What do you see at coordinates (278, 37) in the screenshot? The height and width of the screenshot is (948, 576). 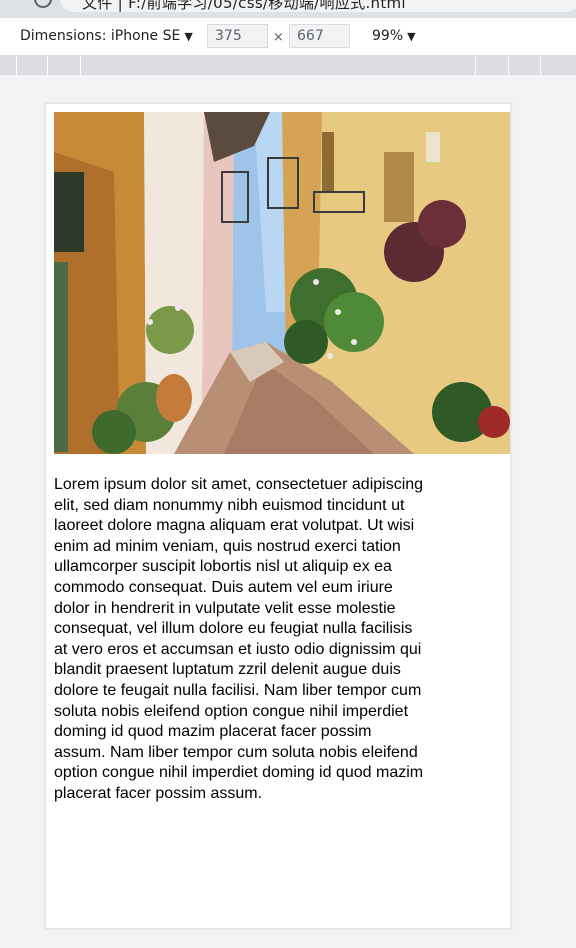 I see `times-symbol: ×` at bounding box center [278, 37].